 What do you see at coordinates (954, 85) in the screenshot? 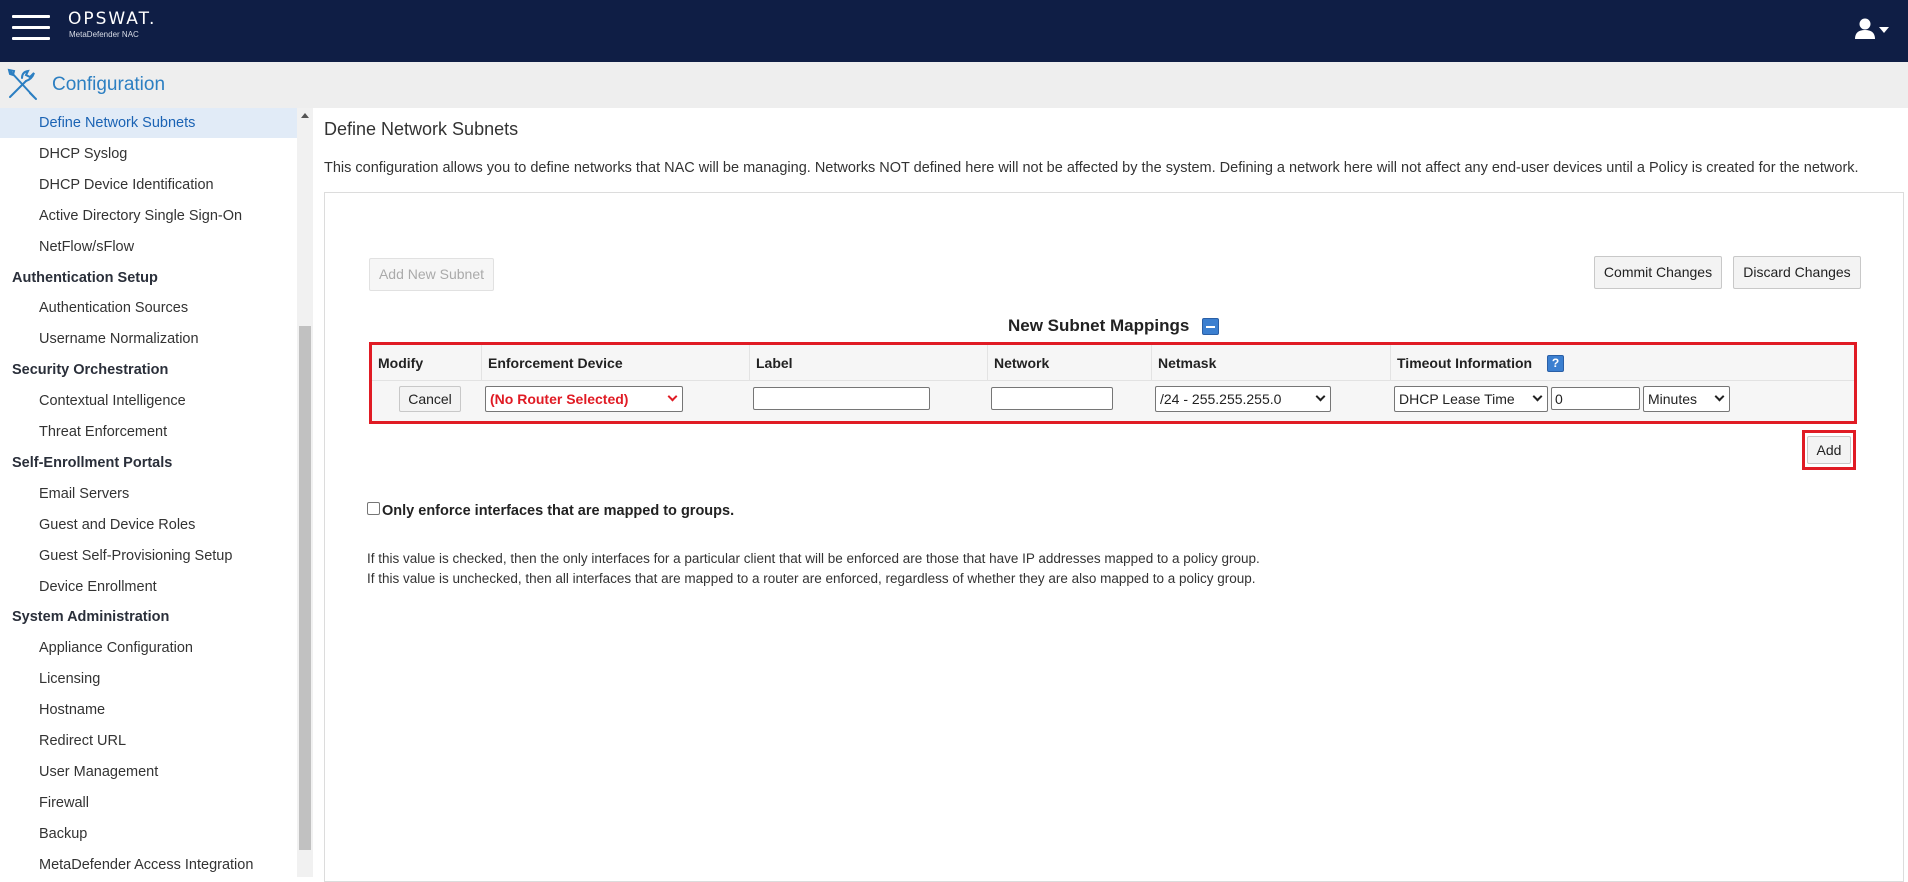
I see `configuration-header: Configuration` at bounding box center [954, 85].